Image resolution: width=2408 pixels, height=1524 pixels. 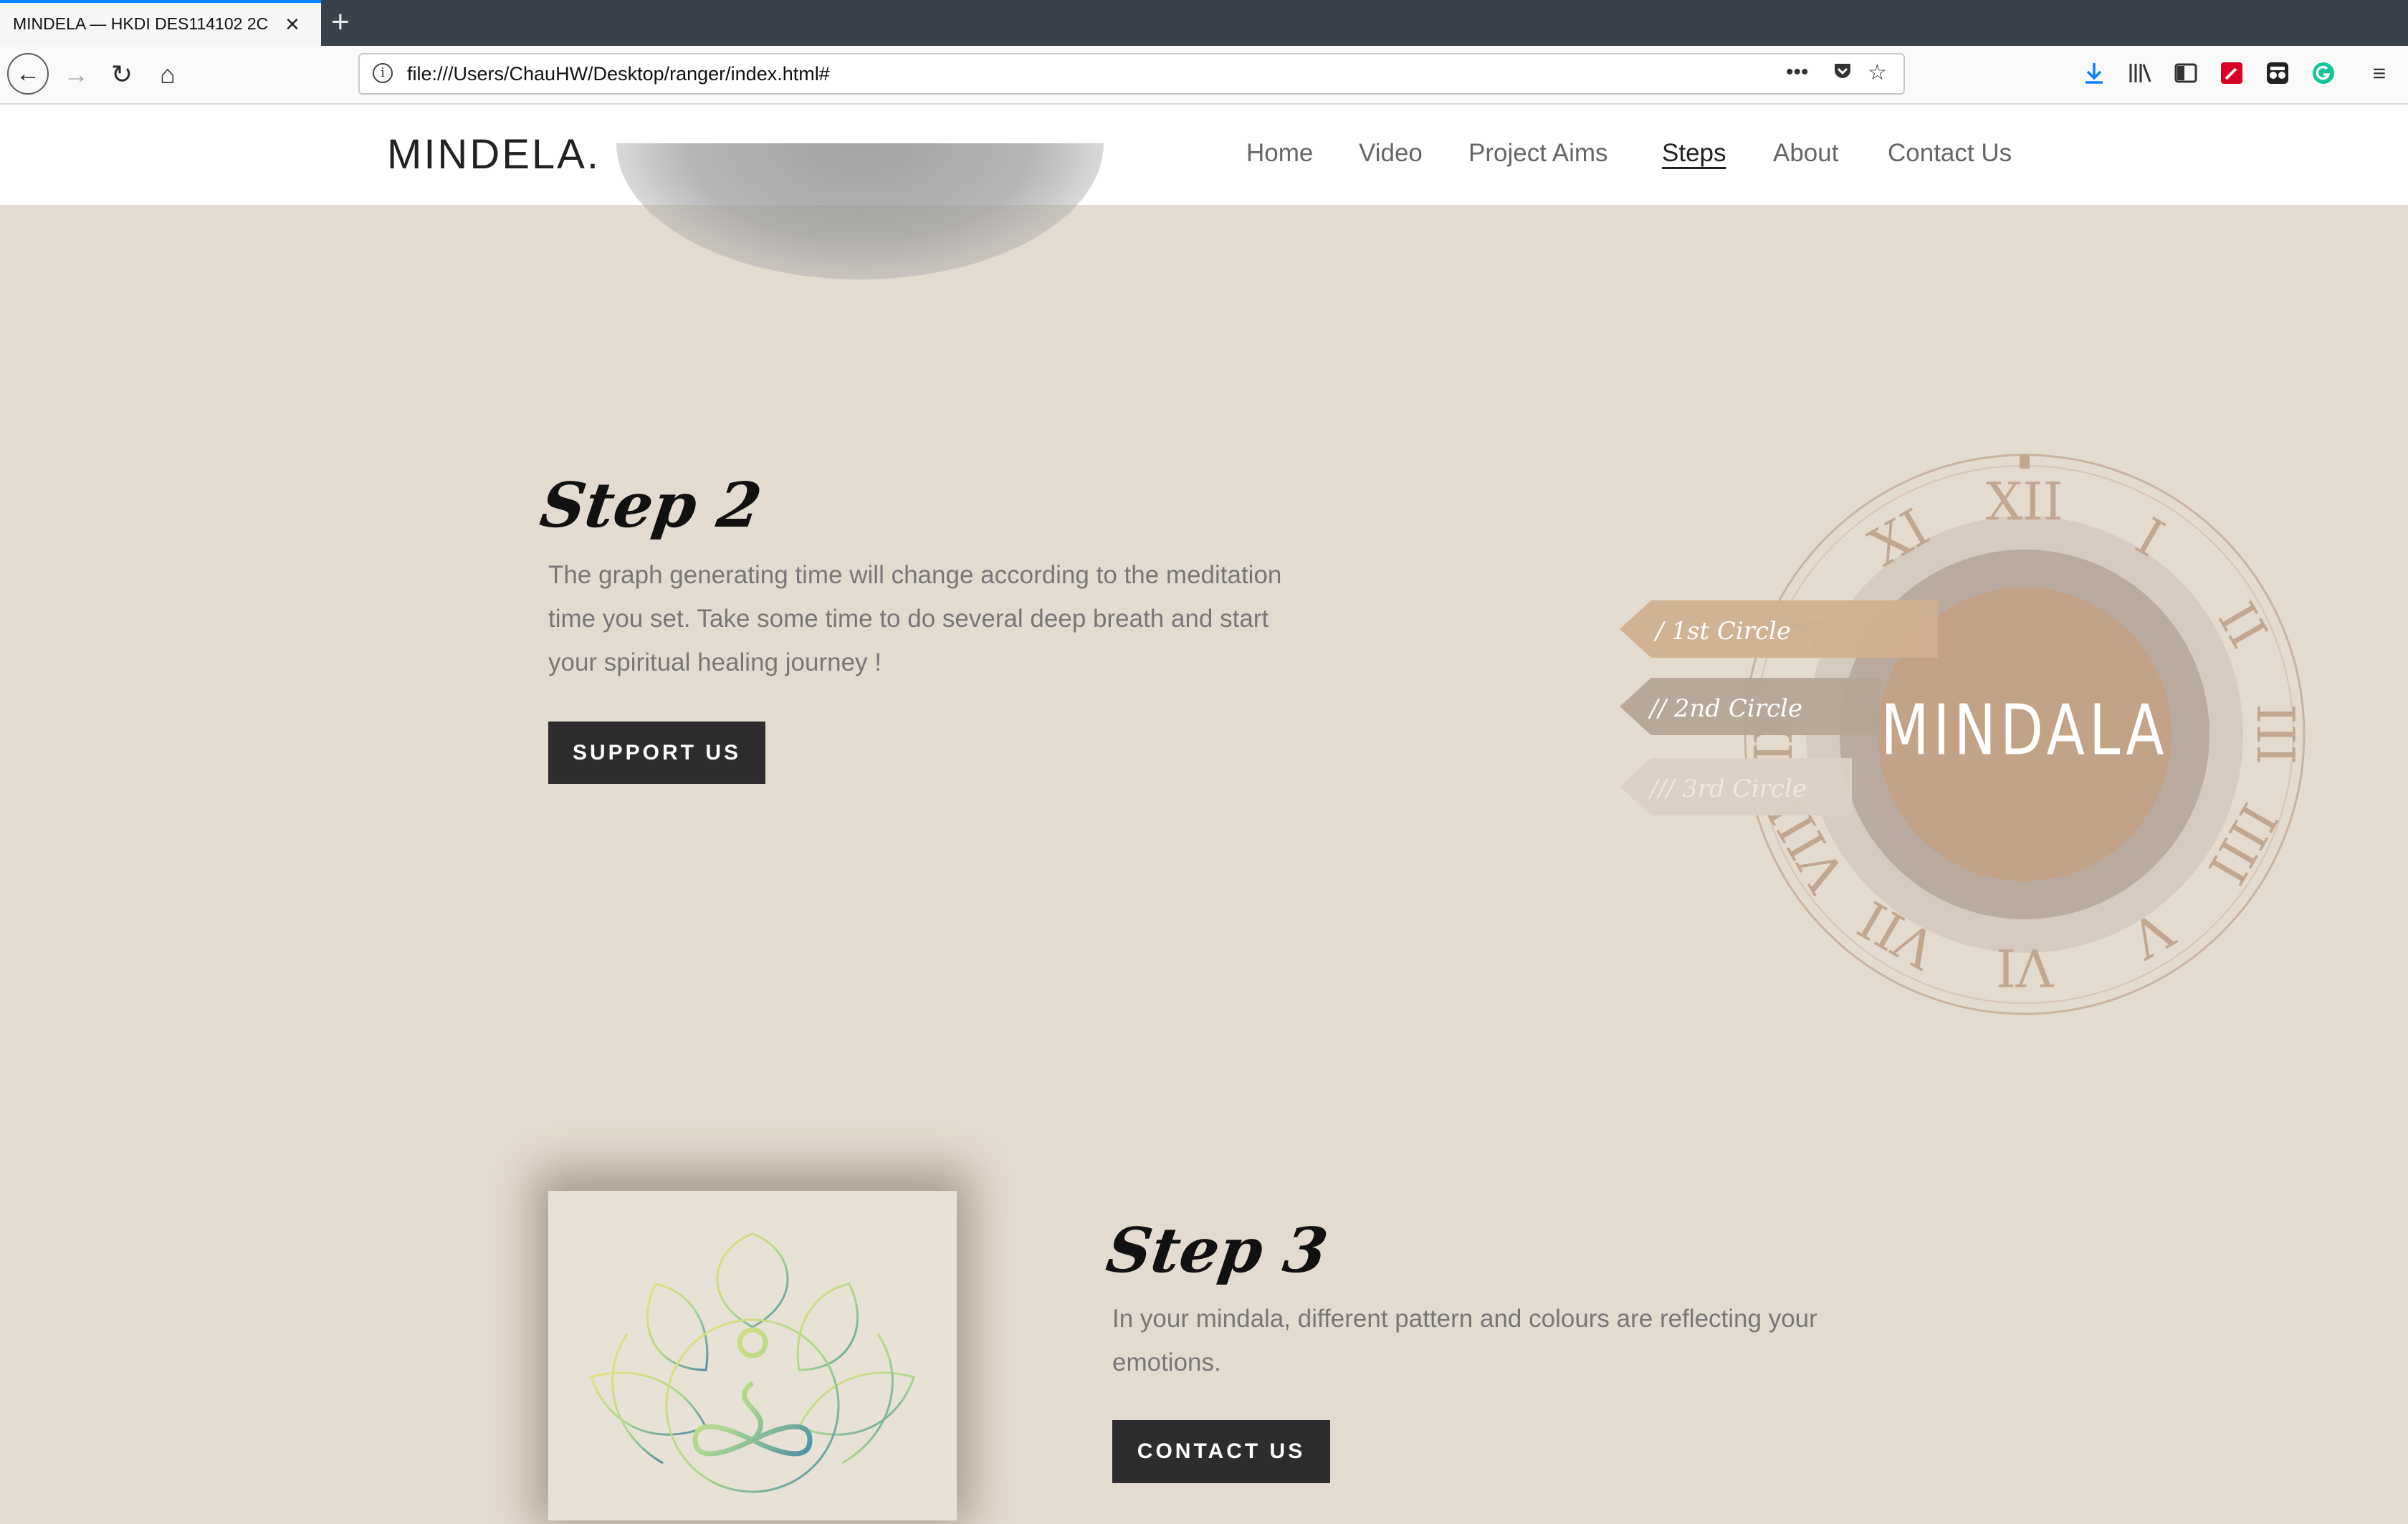 What do you see at coordinates (494, 154) in the screenshot?
I see `site-logo: MINDELA.` at bounding box center [494, 154].